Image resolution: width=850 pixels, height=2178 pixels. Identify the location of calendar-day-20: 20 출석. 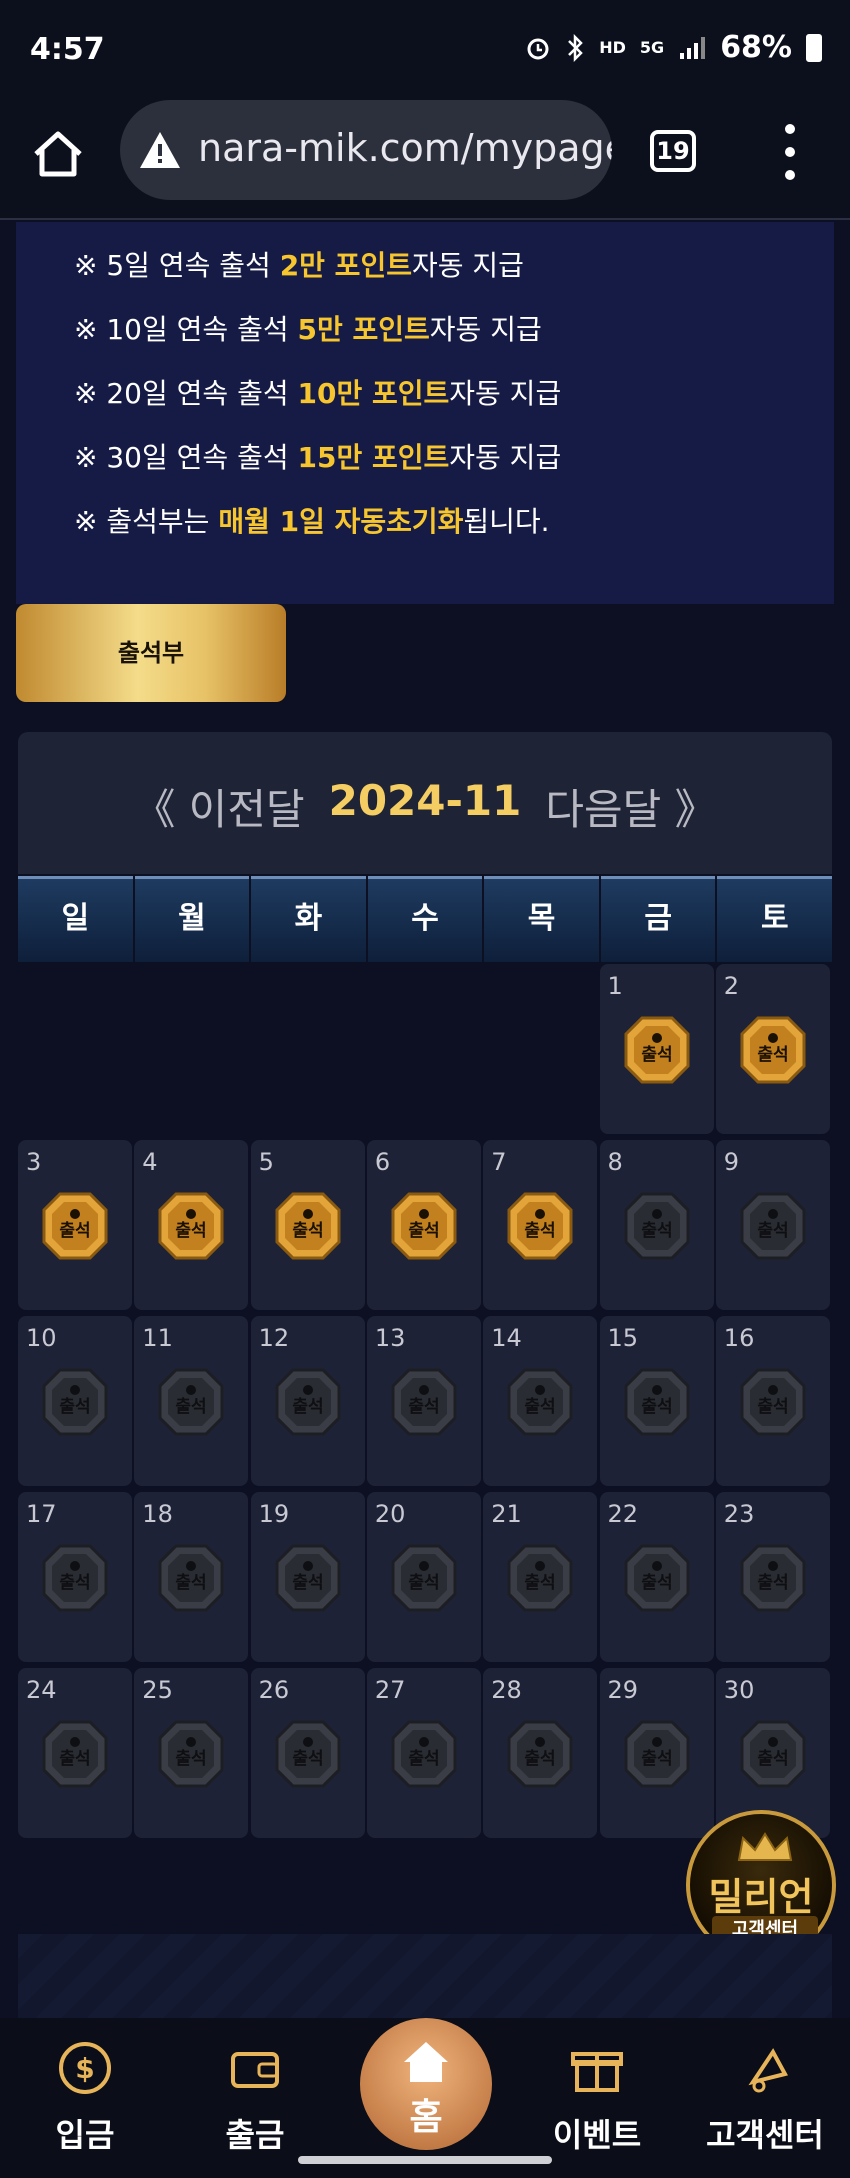
(423, 1577).